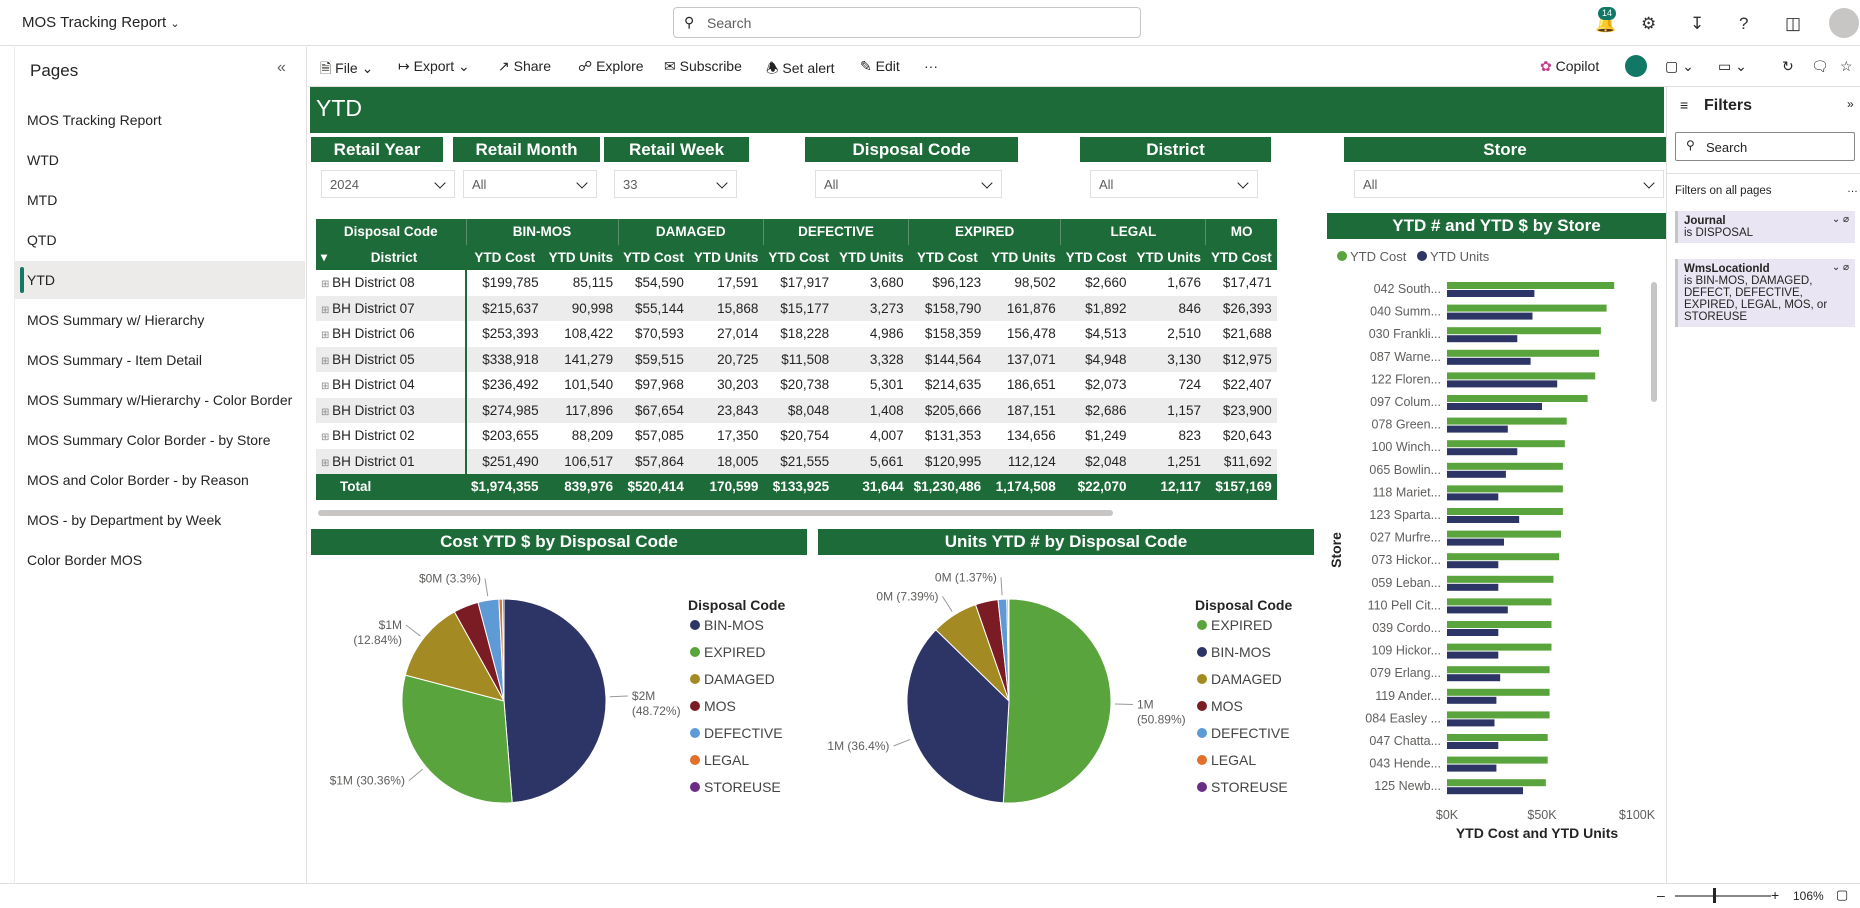 This screenshot has height=908, width=1860. What do you see at coordinates (1648, 24) in the screenshot?
I see `gear-icon: ⚙` at bounding box center [1648, 24].